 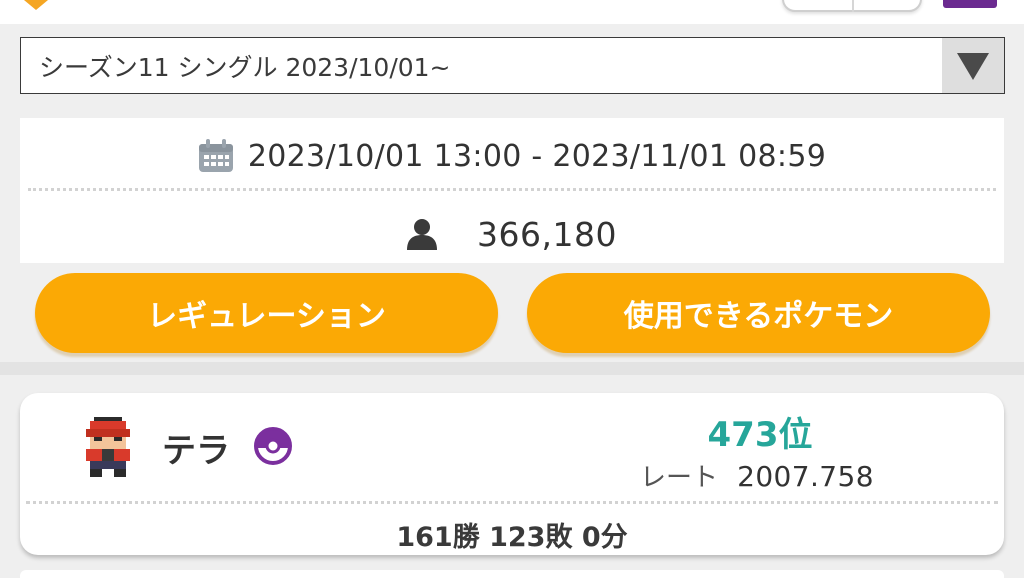 What do you see at coordinates (970, 4) in the screenshot?
I see `menu-badge` at bounding box center [970, 4].